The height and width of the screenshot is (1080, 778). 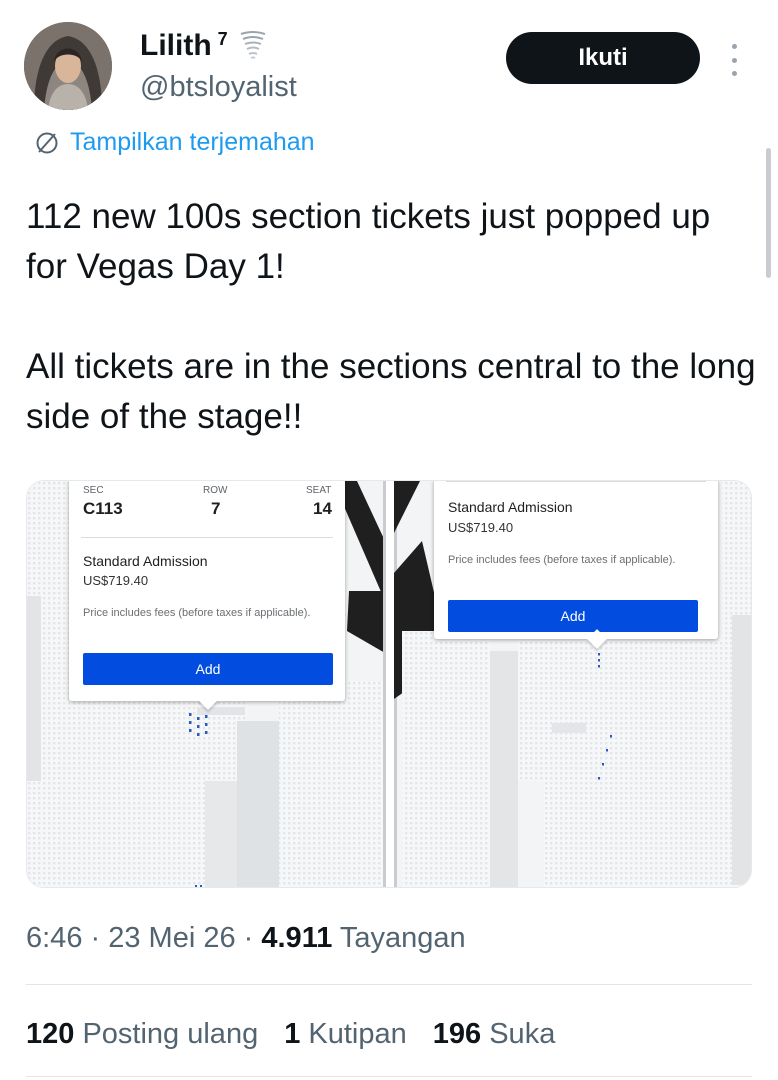 What do you see at coordinates (222, 39) in the screenshot?
I see `author-badge: 7` at bounding box center [222, 39].